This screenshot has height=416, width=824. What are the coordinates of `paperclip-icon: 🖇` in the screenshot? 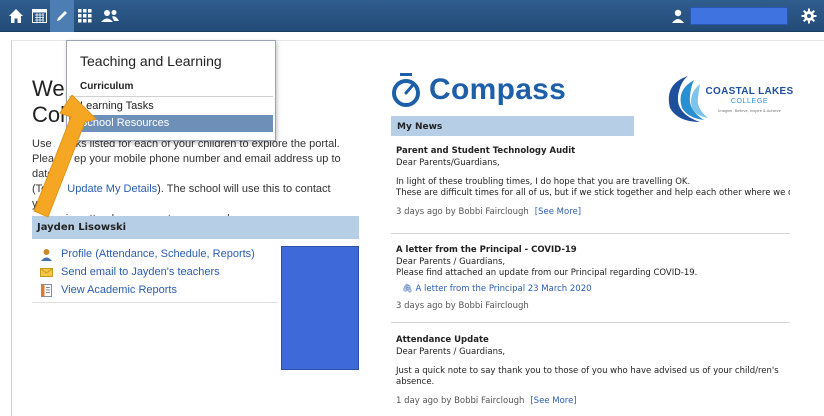 It's located at (407, 289).